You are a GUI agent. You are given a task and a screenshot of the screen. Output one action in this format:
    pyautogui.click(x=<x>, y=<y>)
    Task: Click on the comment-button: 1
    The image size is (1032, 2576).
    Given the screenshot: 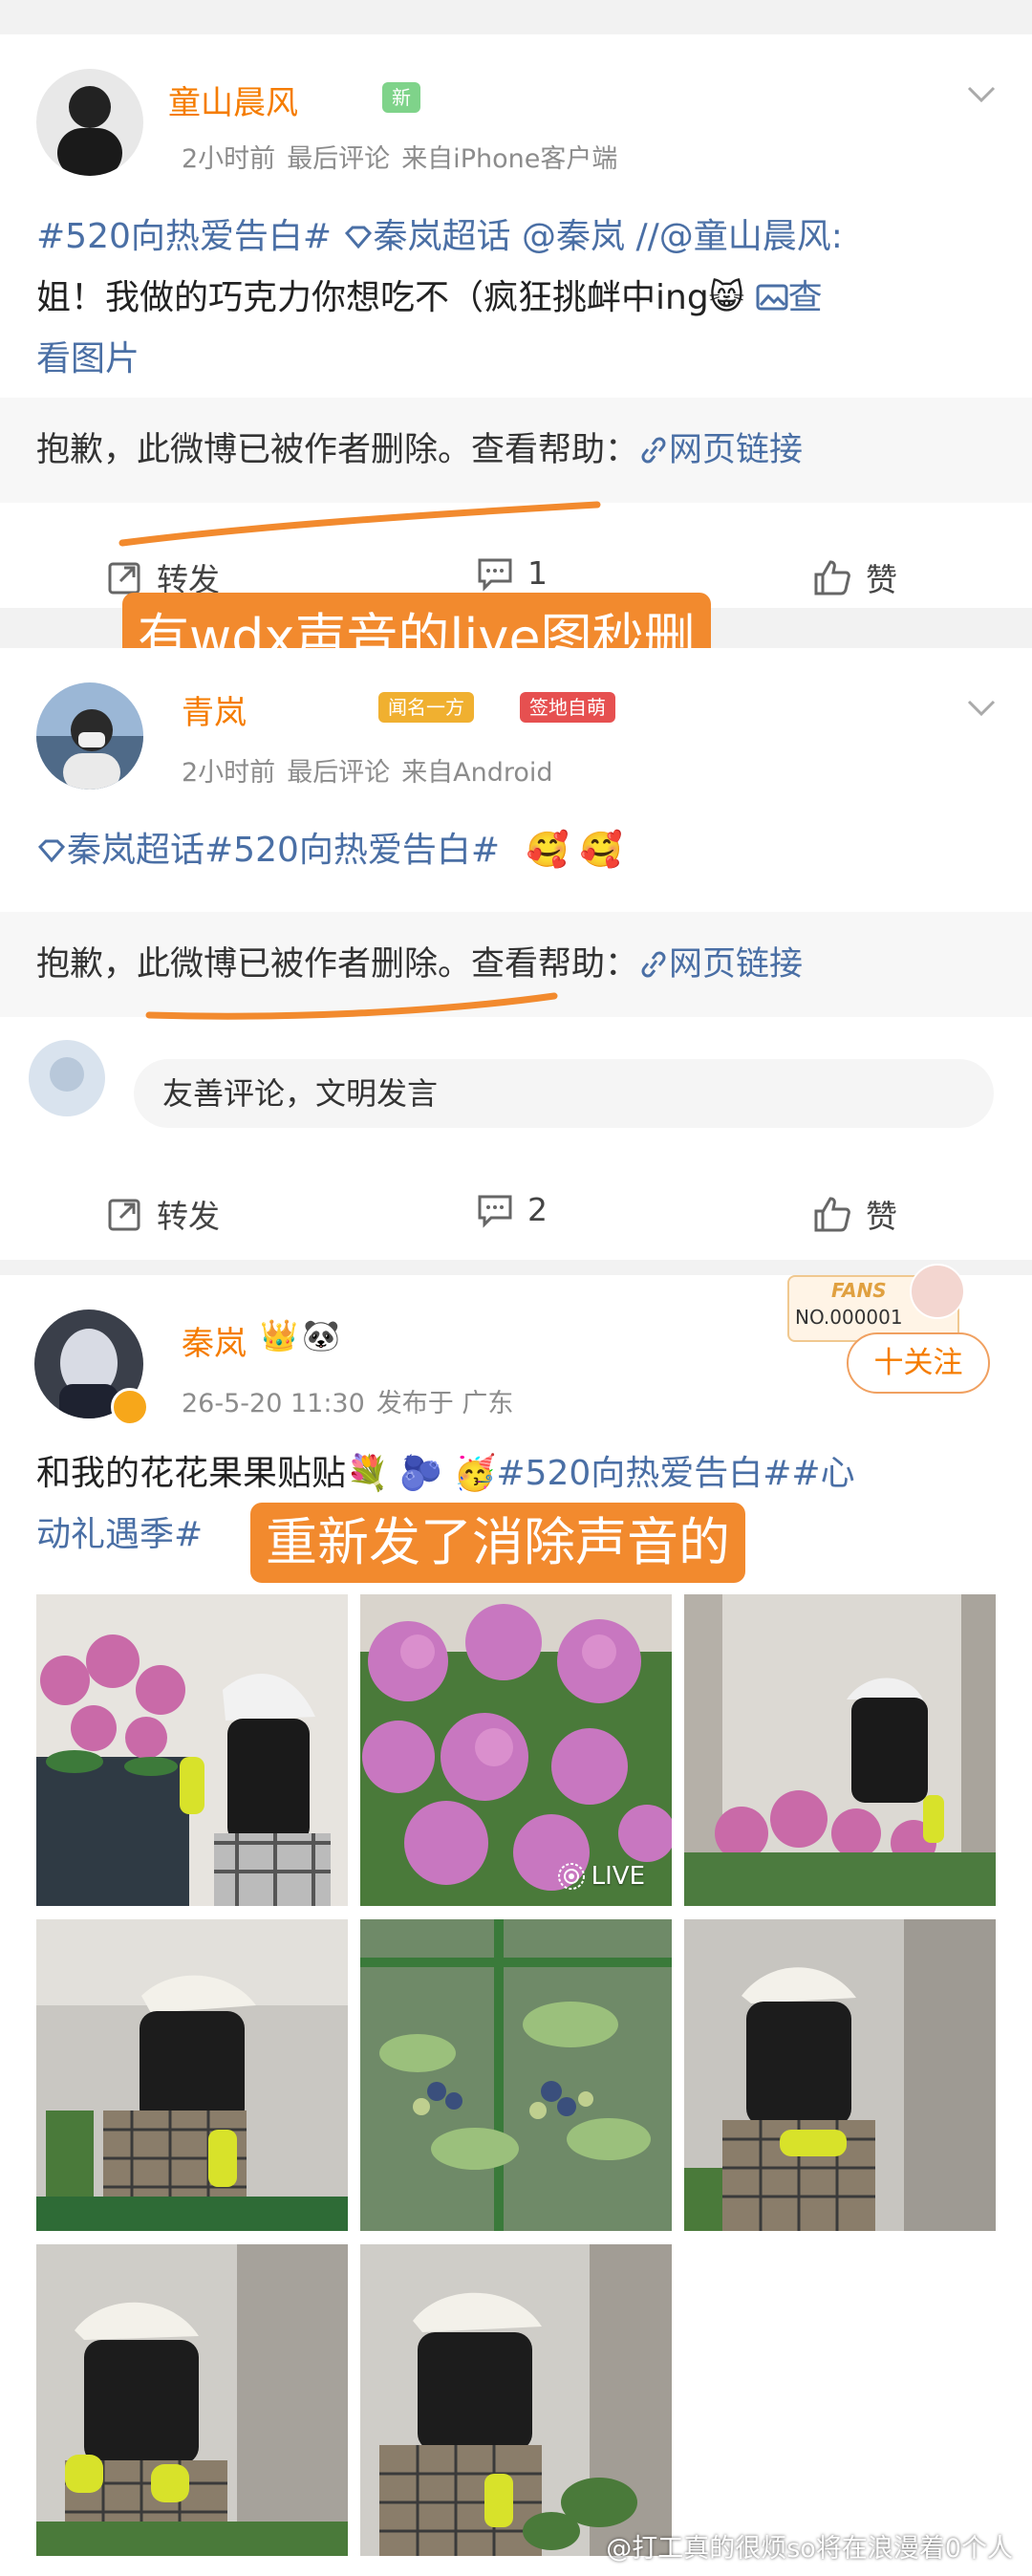 What is the action you would take?
    pyautogui.click(x=512, y=573)
    